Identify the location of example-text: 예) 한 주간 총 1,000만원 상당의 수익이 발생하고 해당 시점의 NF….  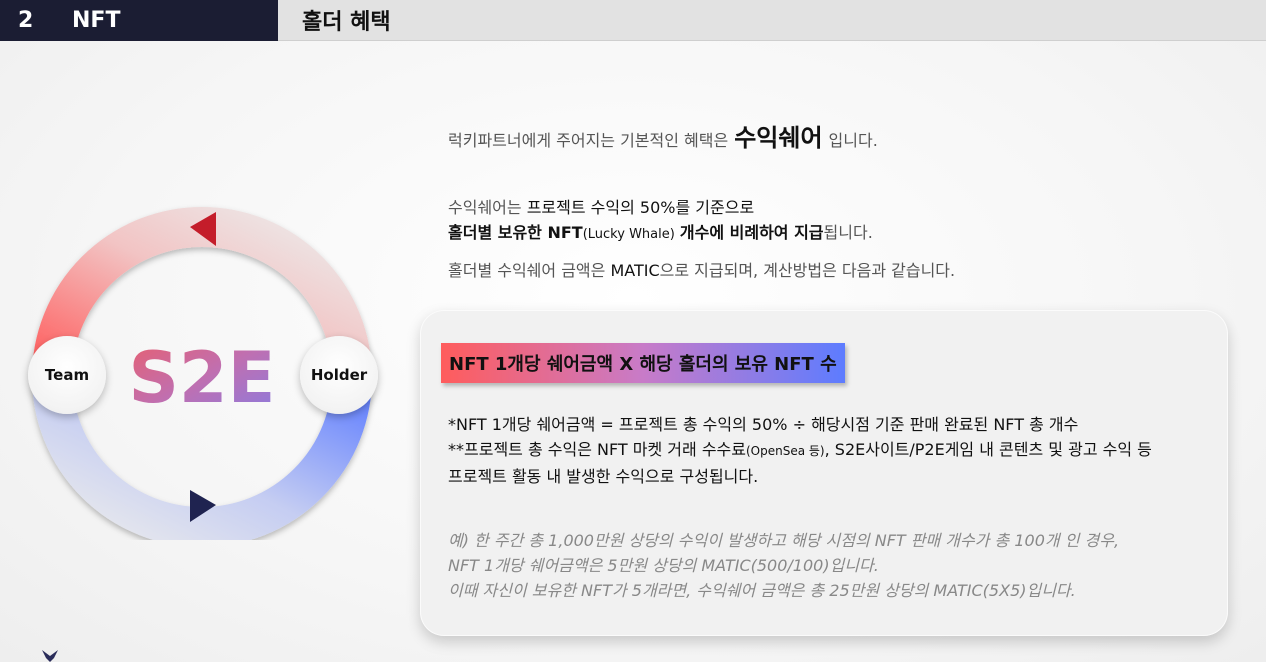
(835, 565).